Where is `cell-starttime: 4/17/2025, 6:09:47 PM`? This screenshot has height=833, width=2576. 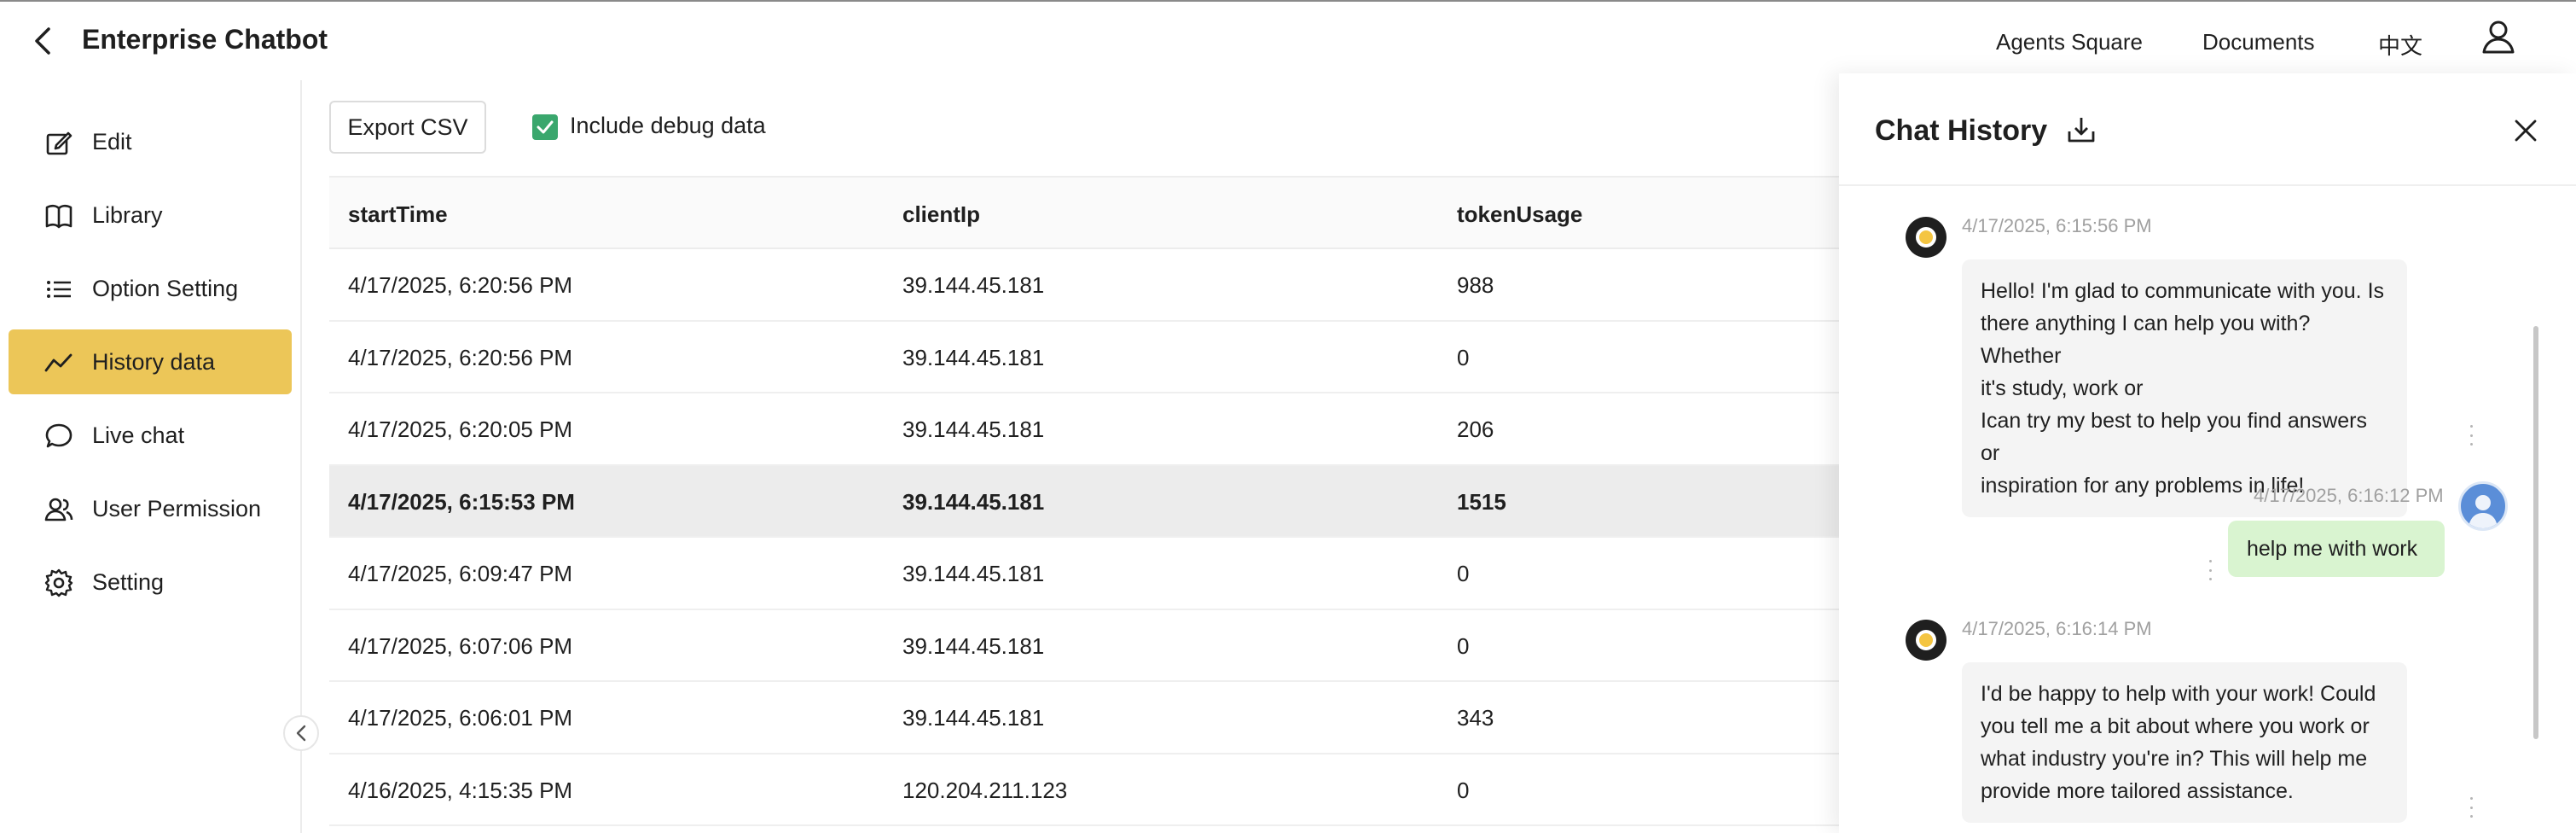 cell-starttime: 4/17/2025, 6:09:47 PM is located at coordinates (460, 573).